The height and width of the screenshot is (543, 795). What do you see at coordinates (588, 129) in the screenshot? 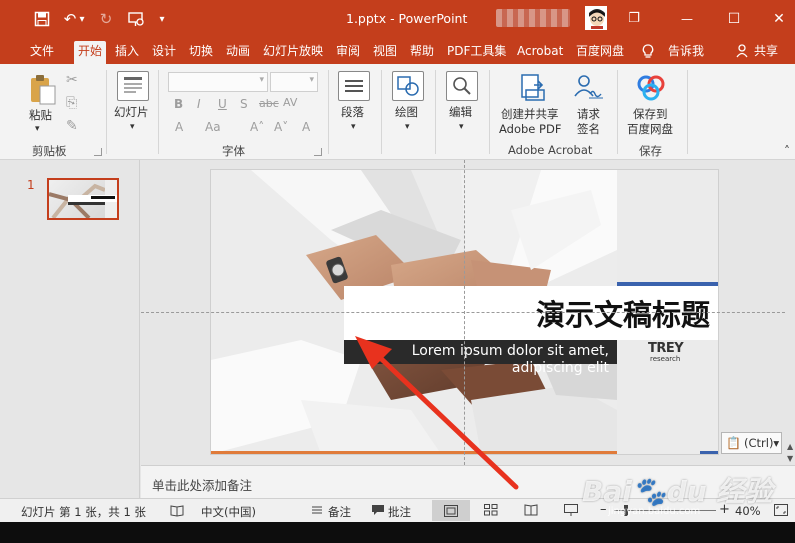
I see `request-signature-label-line2: 签名` at bounding box center [588, 129].